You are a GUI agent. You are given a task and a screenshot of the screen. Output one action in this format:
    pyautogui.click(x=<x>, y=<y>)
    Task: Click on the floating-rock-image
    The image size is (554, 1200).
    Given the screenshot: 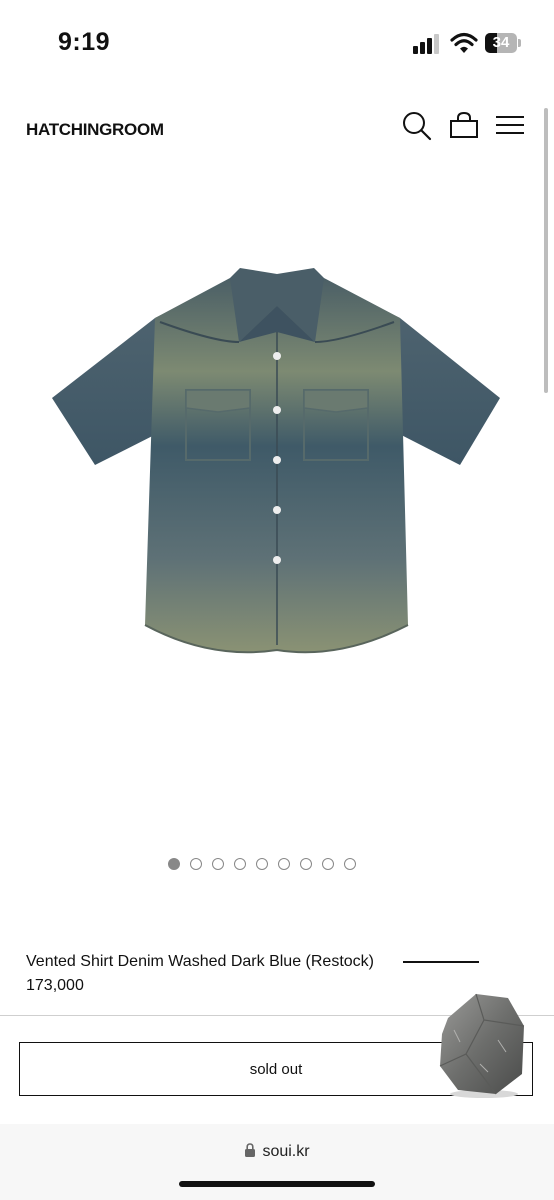 What is the action you would take?
    pyautogui.click(x=482, y=1044)
    